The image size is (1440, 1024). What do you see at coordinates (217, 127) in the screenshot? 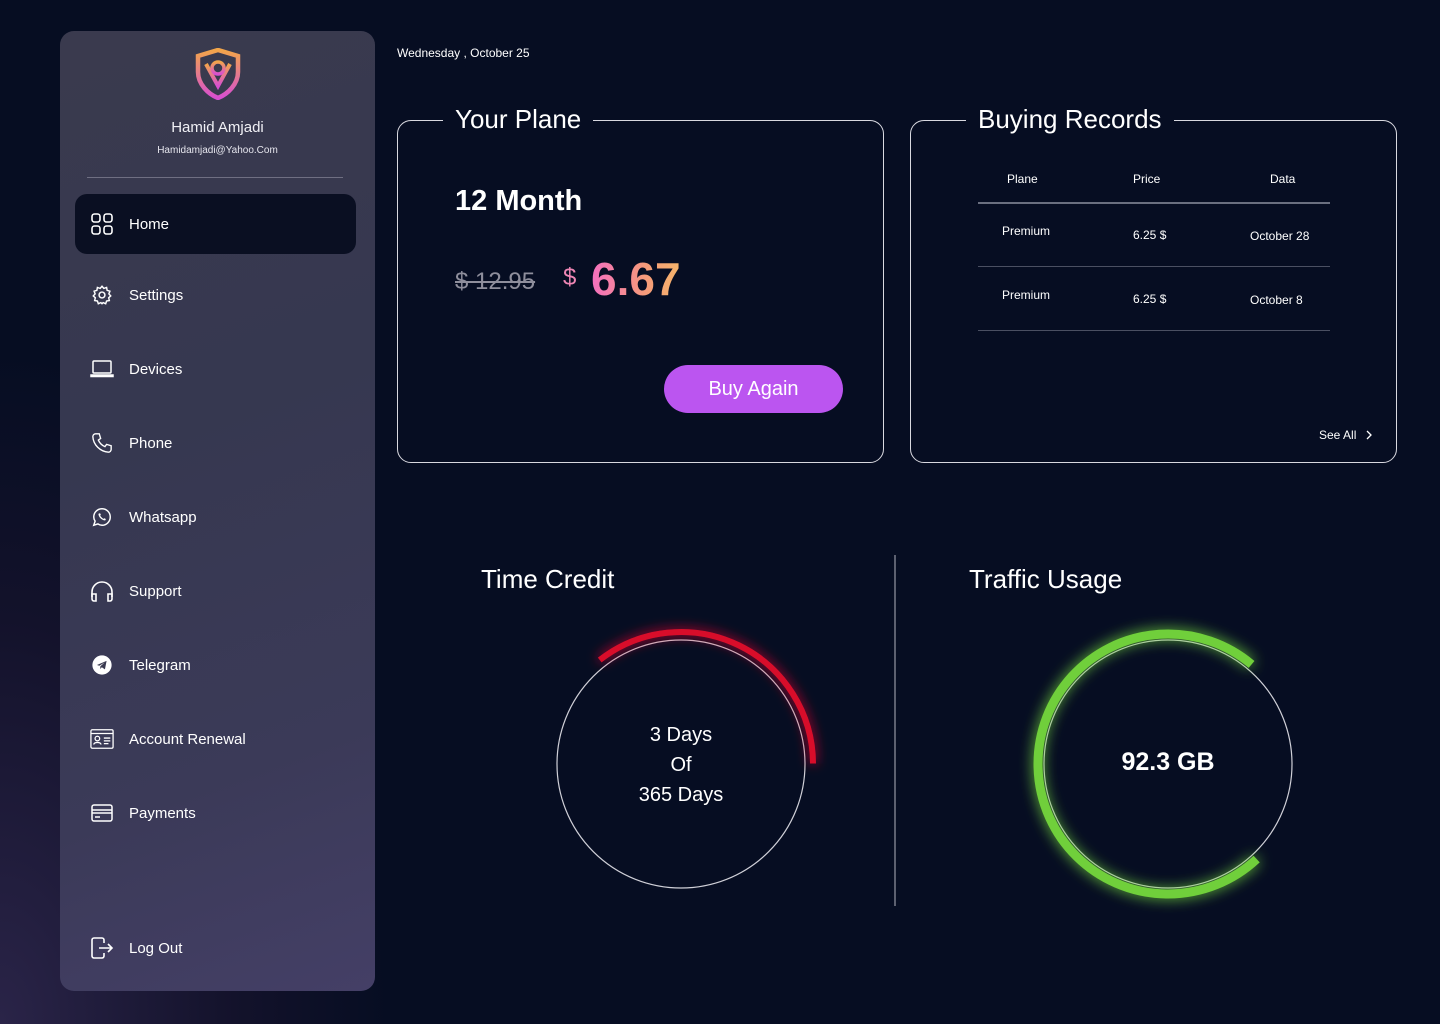
I see `user-name: Hamid Amjadi` at bounding box center [217, 127].